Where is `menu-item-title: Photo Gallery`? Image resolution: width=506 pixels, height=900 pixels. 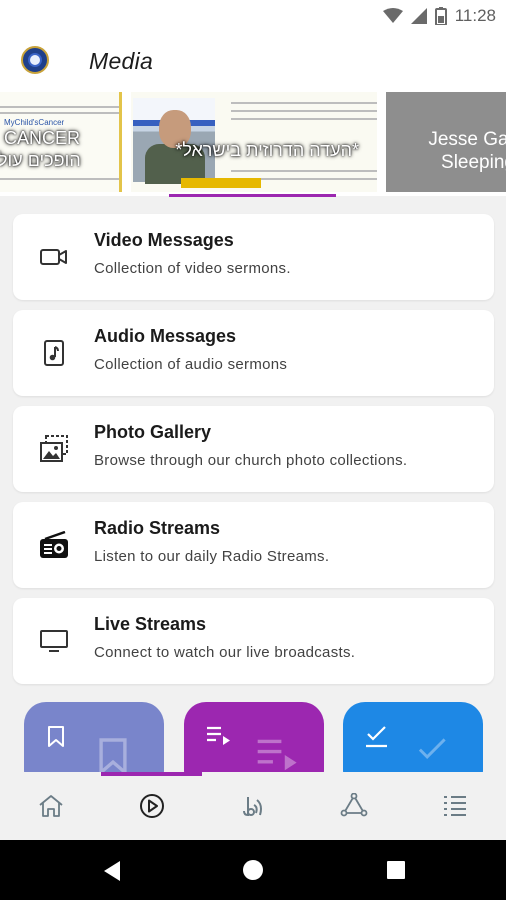 menu-item-title: Photo Gallery is located at coordinates (153, 432).